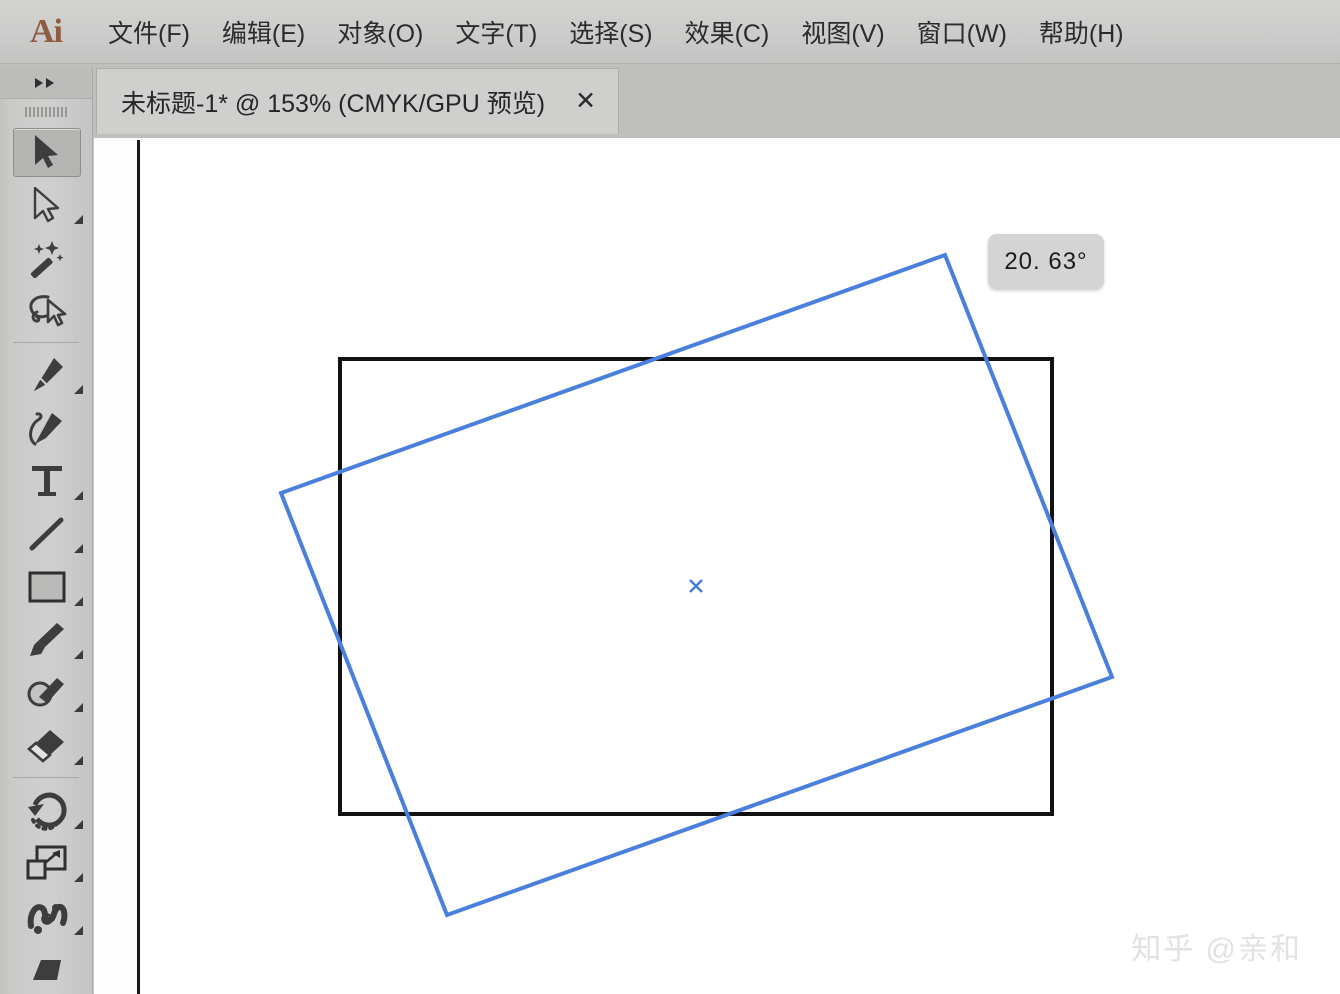  I want to click on width-tool, so click(46, 915).